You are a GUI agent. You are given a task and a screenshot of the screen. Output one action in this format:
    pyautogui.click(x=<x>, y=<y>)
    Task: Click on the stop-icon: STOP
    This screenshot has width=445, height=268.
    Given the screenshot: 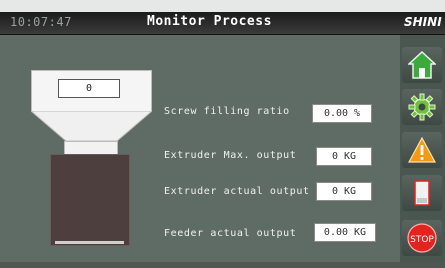 What is the action you would take?
    pyautogui.click(x=422, y=238)
    